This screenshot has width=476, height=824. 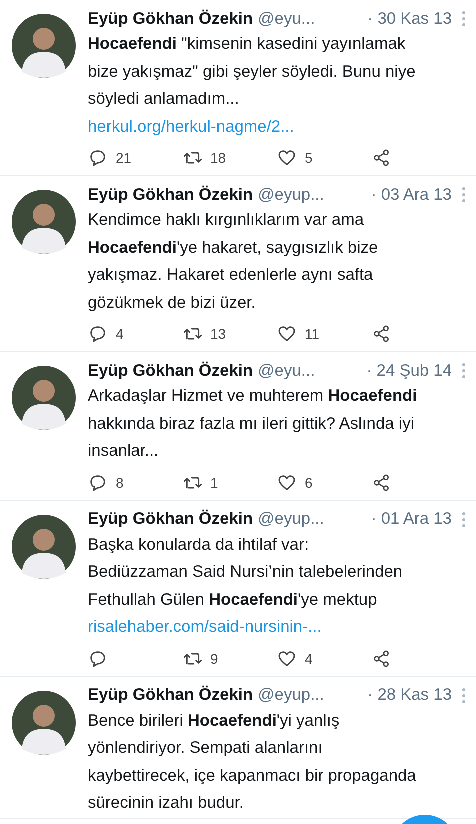 What do you see at coordinates (124, 158) in the screenshot?
I see `reply-count: 21` at bounding box center [124, 158].